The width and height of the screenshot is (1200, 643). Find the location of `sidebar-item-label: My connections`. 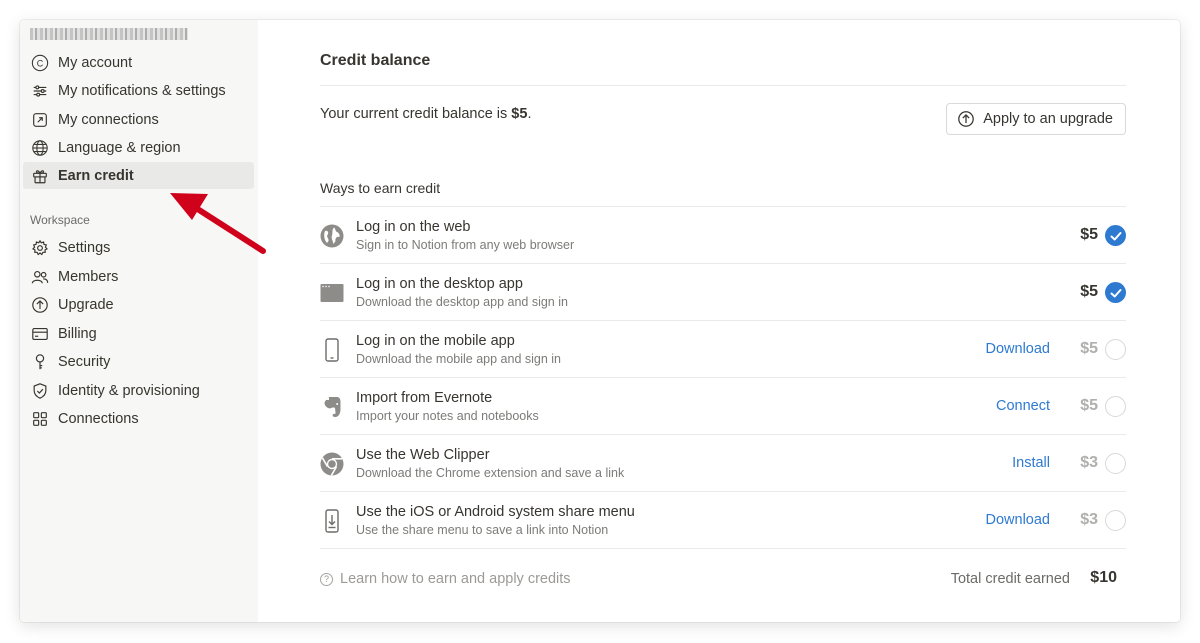

sidebar-item-label: My connections is located at coordinates (108, 119).